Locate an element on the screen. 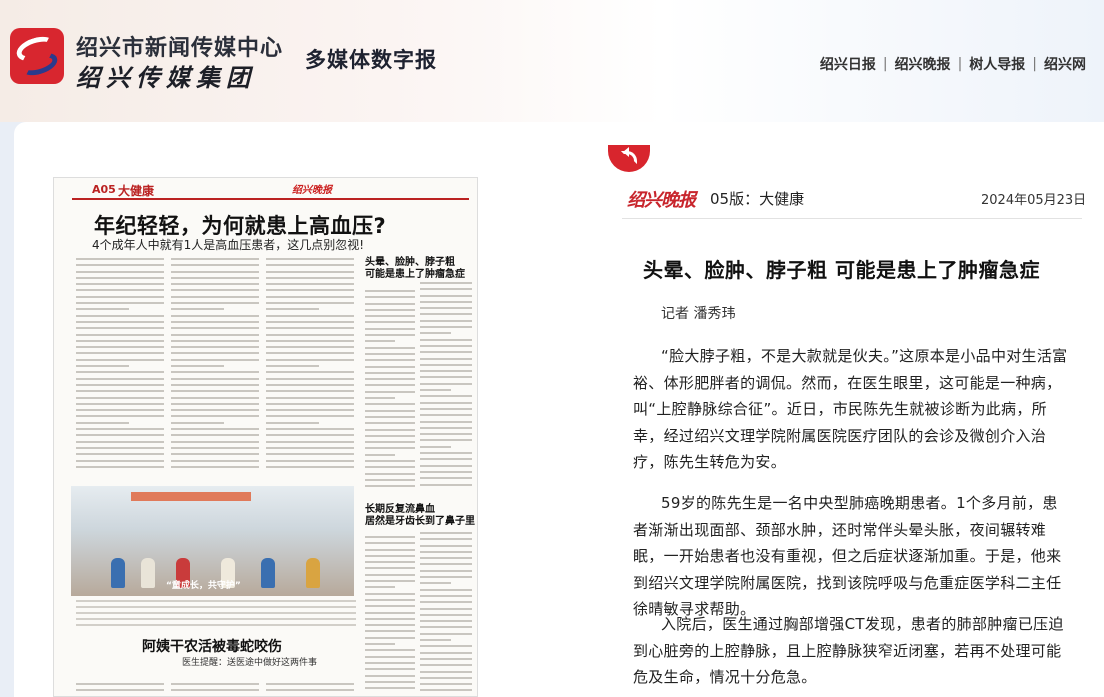  article-divider is located at coordinates (852, 218).